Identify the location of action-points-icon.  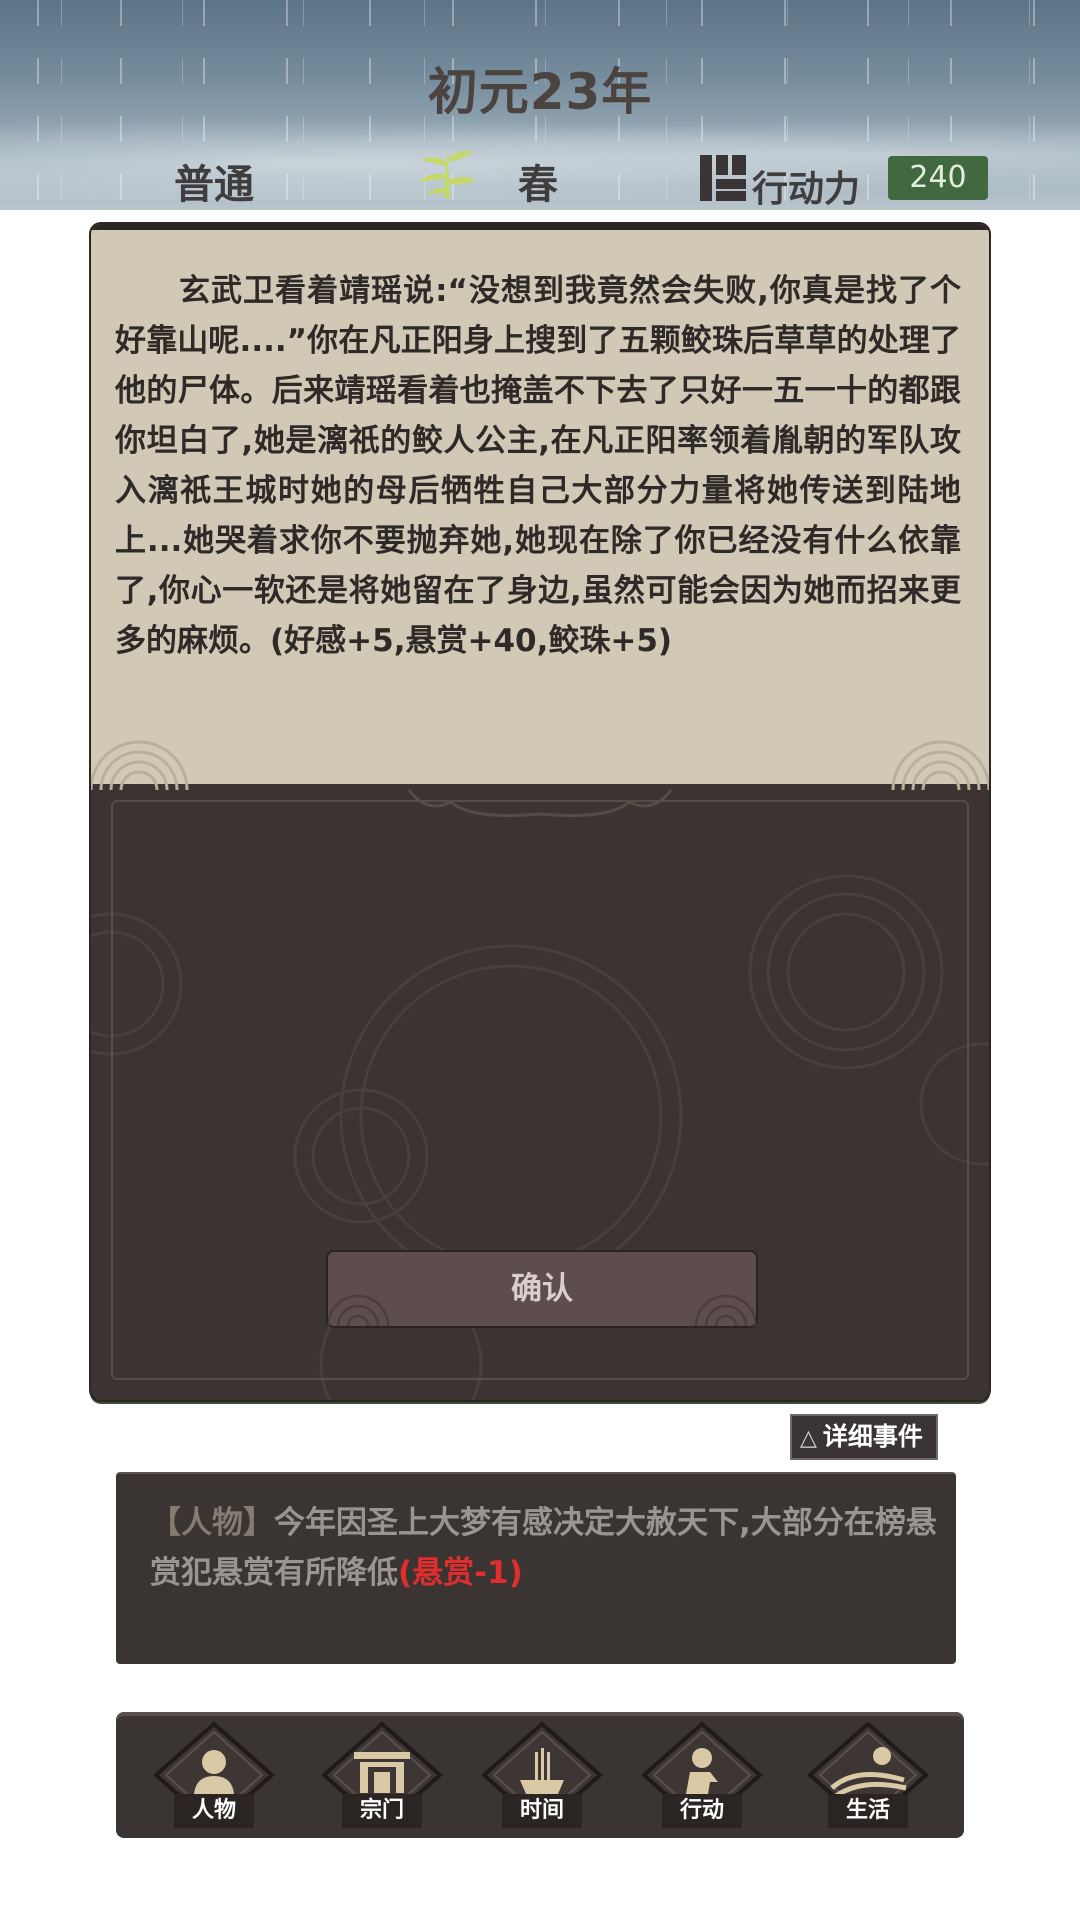
(723, 178).